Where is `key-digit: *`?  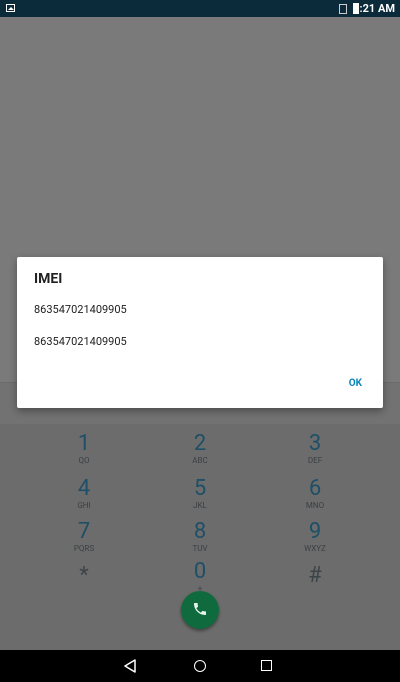 key-digit: * is located at coordinates (84, 575).